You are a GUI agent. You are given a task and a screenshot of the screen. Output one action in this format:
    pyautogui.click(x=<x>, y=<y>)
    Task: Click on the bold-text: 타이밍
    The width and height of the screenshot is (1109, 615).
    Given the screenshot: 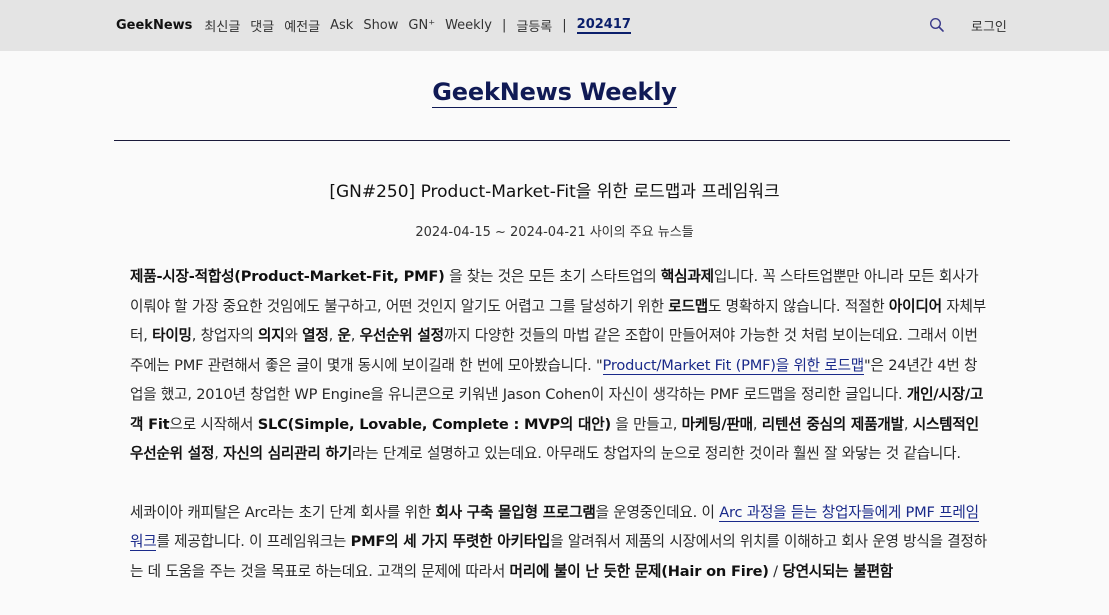 What is the action you would take?
    pyautogui.click(x=172, y=335)
    